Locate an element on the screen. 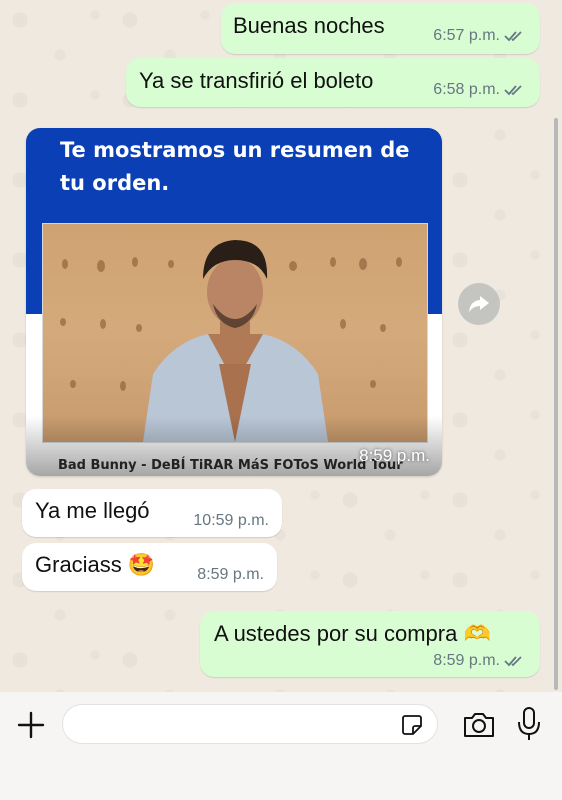  message-time: 10:59 p.m. is located at coordinates (231, 520).